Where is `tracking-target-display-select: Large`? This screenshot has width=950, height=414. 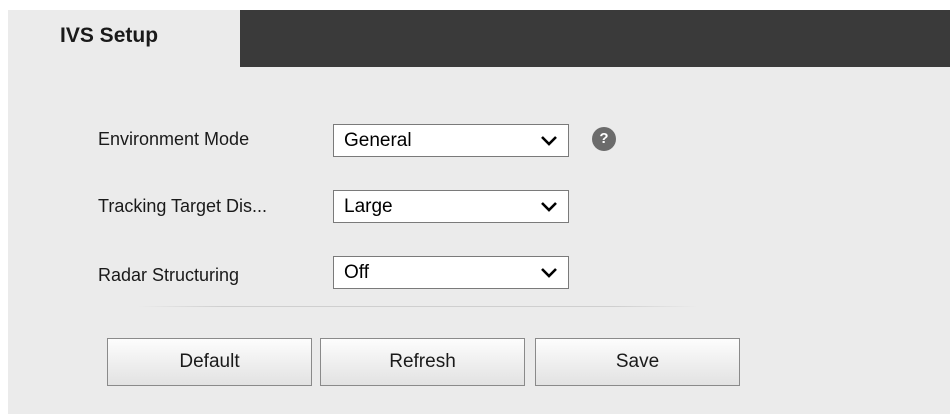
tracking-target-display-select: Large is located at coordinates (451, 206).